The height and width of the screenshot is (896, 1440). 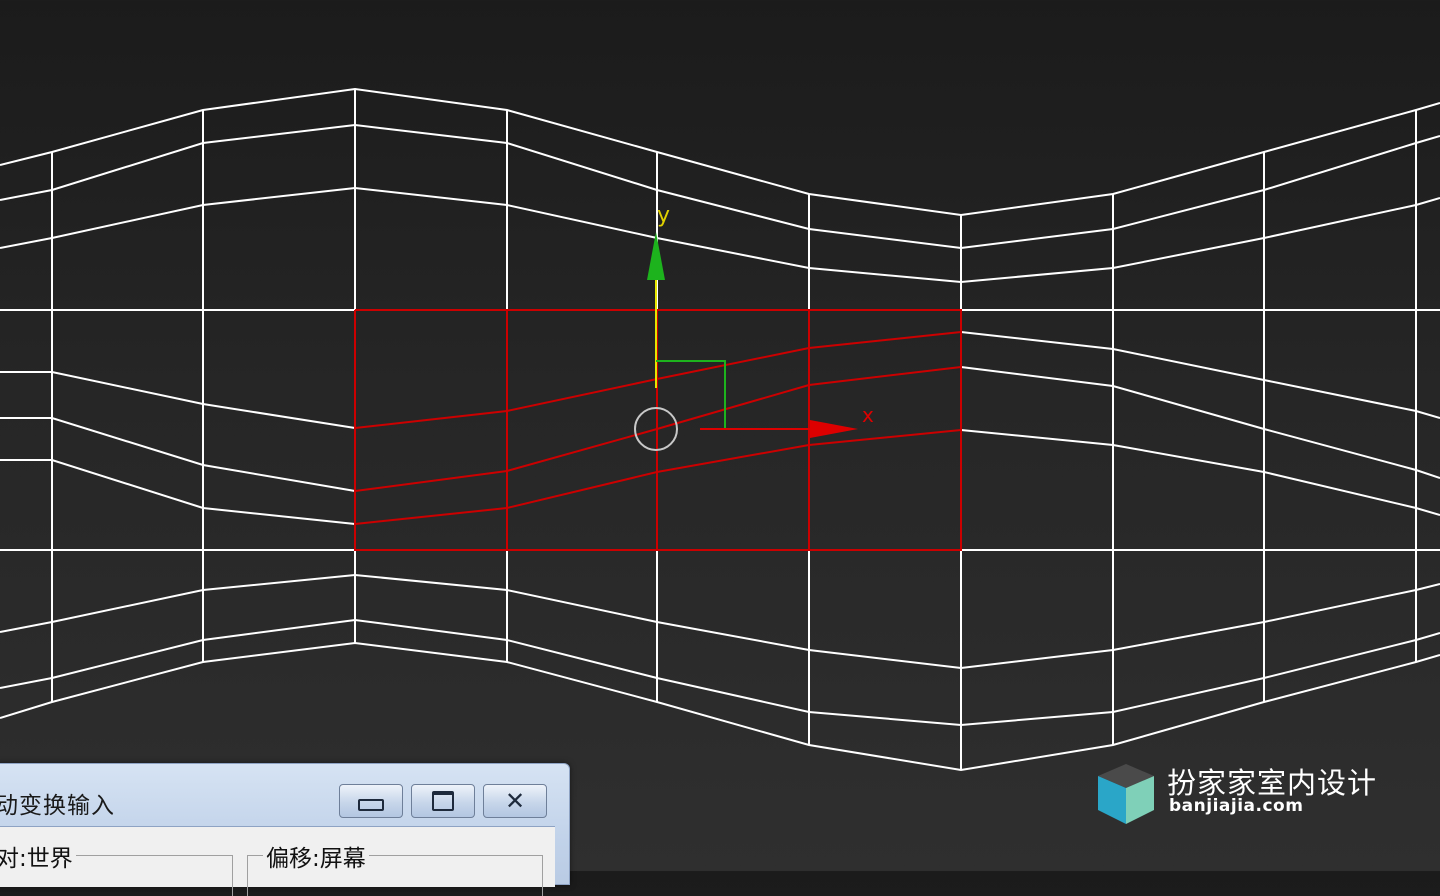 I want to click on transform-type-in-dialog: 动变换输入 ✕ 对:世界 偏移:屏幕, so click(x=285, y=829).